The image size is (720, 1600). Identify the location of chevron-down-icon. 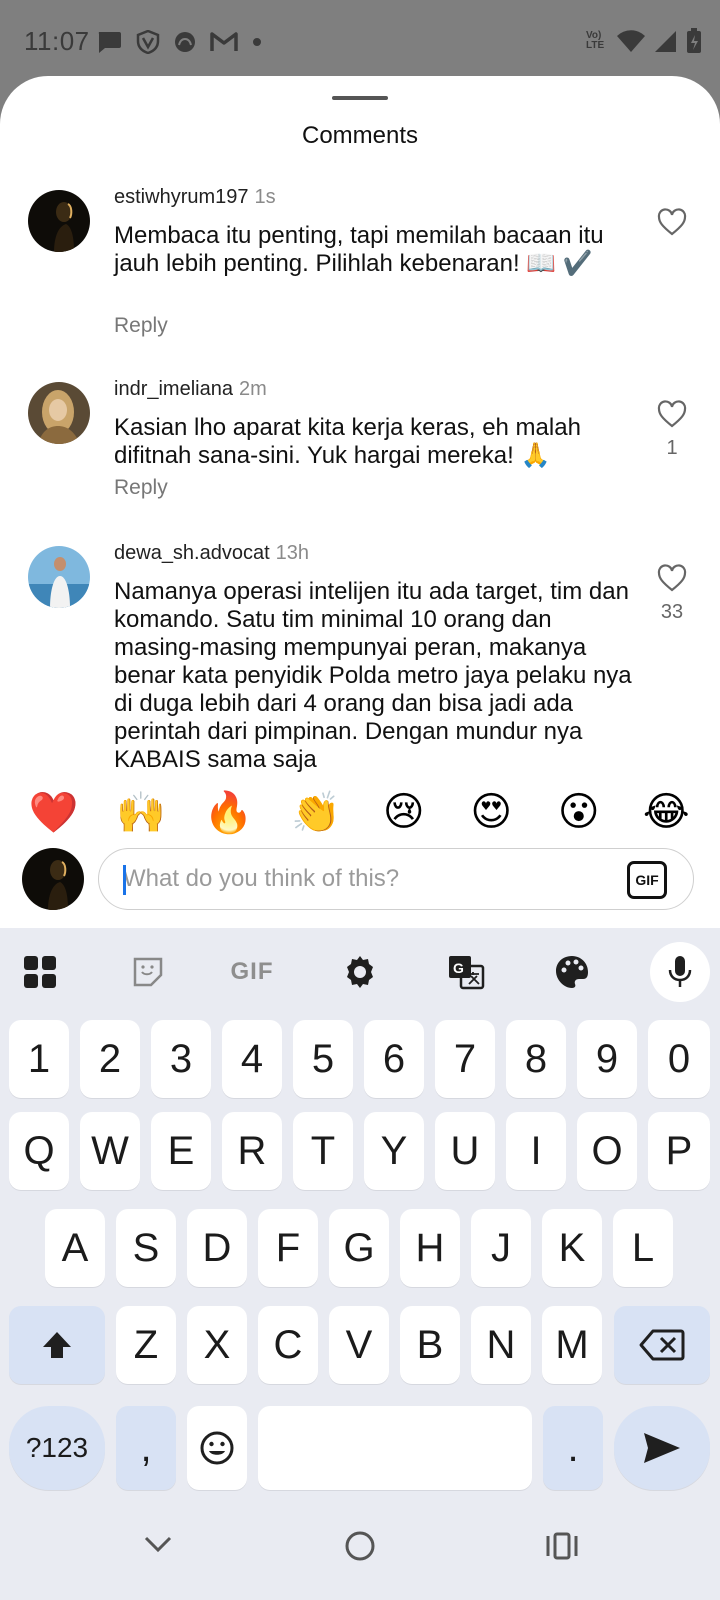
(158, 1546).